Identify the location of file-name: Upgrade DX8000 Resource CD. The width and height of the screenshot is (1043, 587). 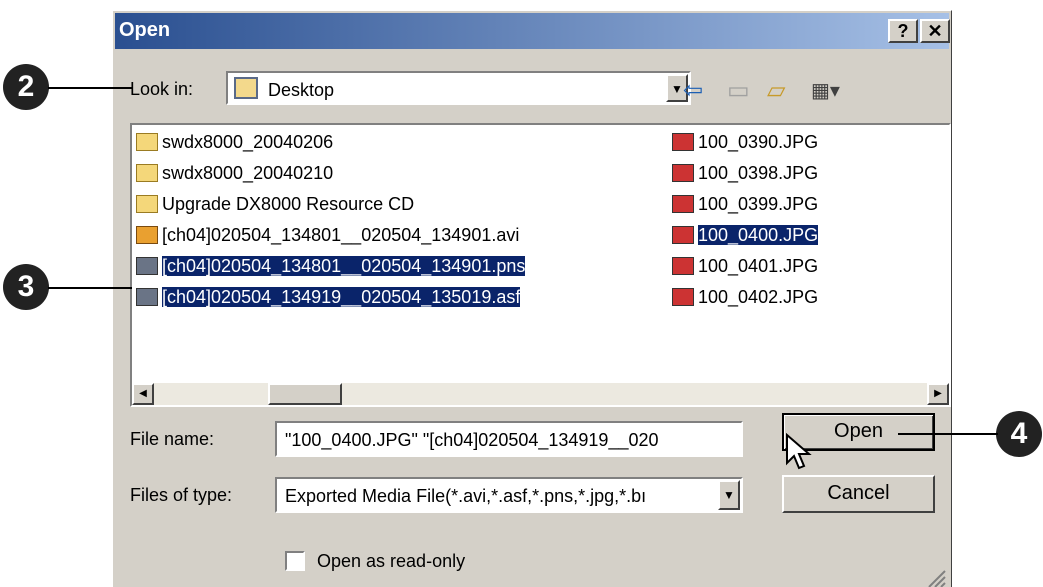
(288, 204).